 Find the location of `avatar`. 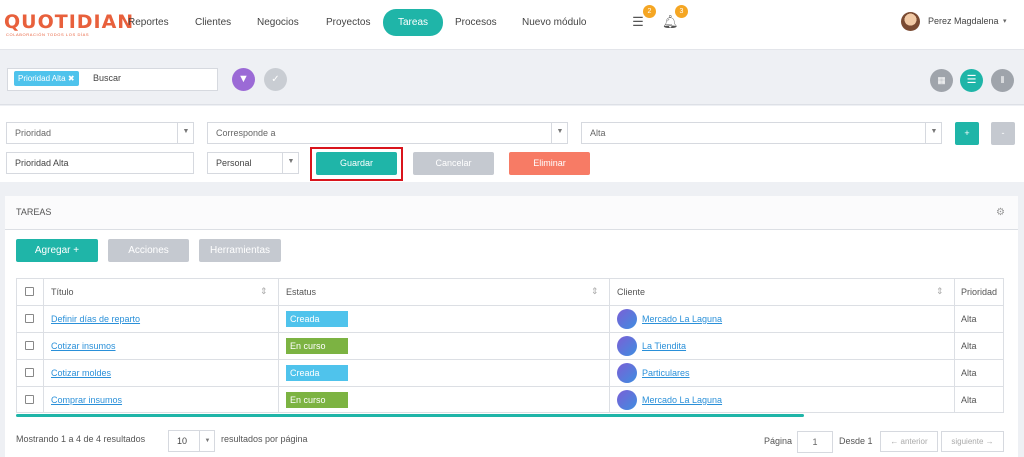

avatar is located at coordinates (910, 21).